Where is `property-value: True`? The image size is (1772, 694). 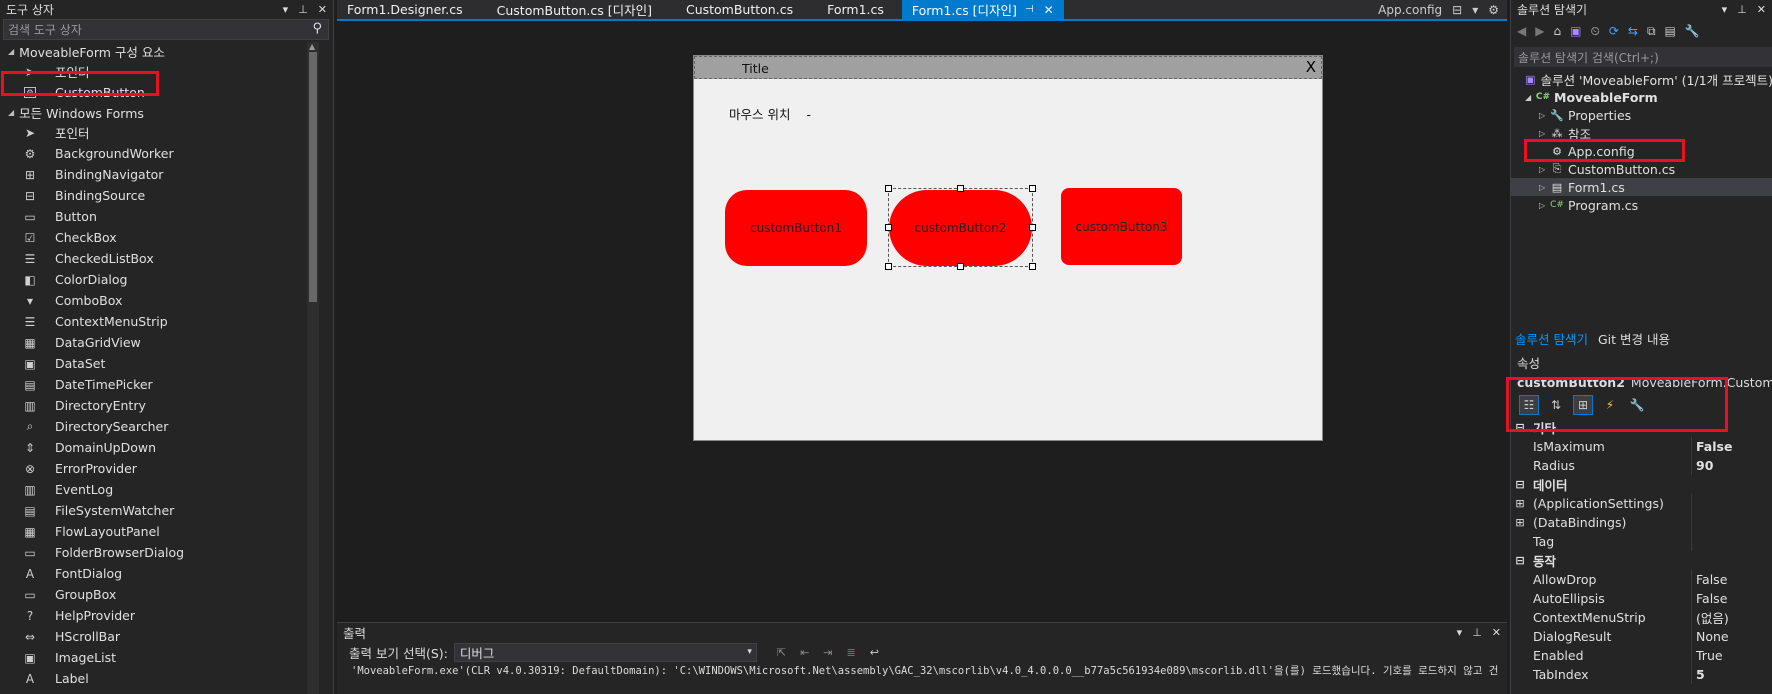 property-value: True is located at coordinates (1707, 655).